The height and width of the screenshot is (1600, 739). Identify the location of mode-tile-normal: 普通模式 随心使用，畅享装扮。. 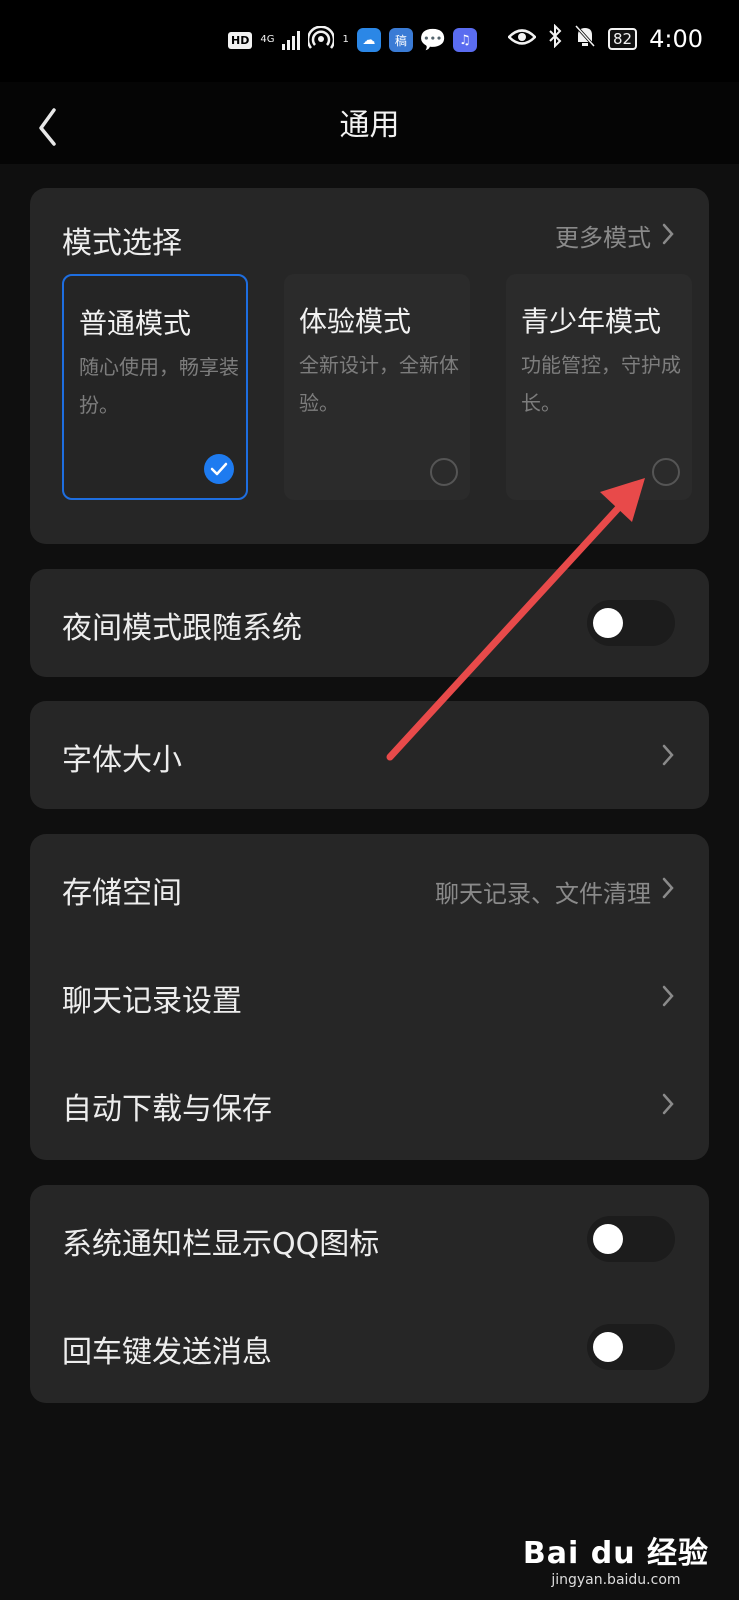
(155, 387).